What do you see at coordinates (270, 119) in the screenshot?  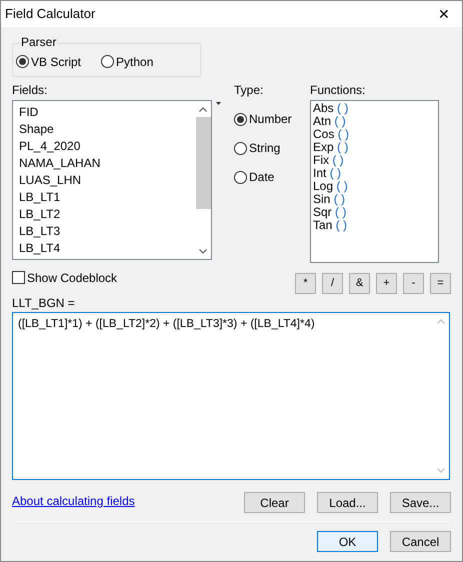 I see `radio-label: Number` at bounding box center [270, 119].